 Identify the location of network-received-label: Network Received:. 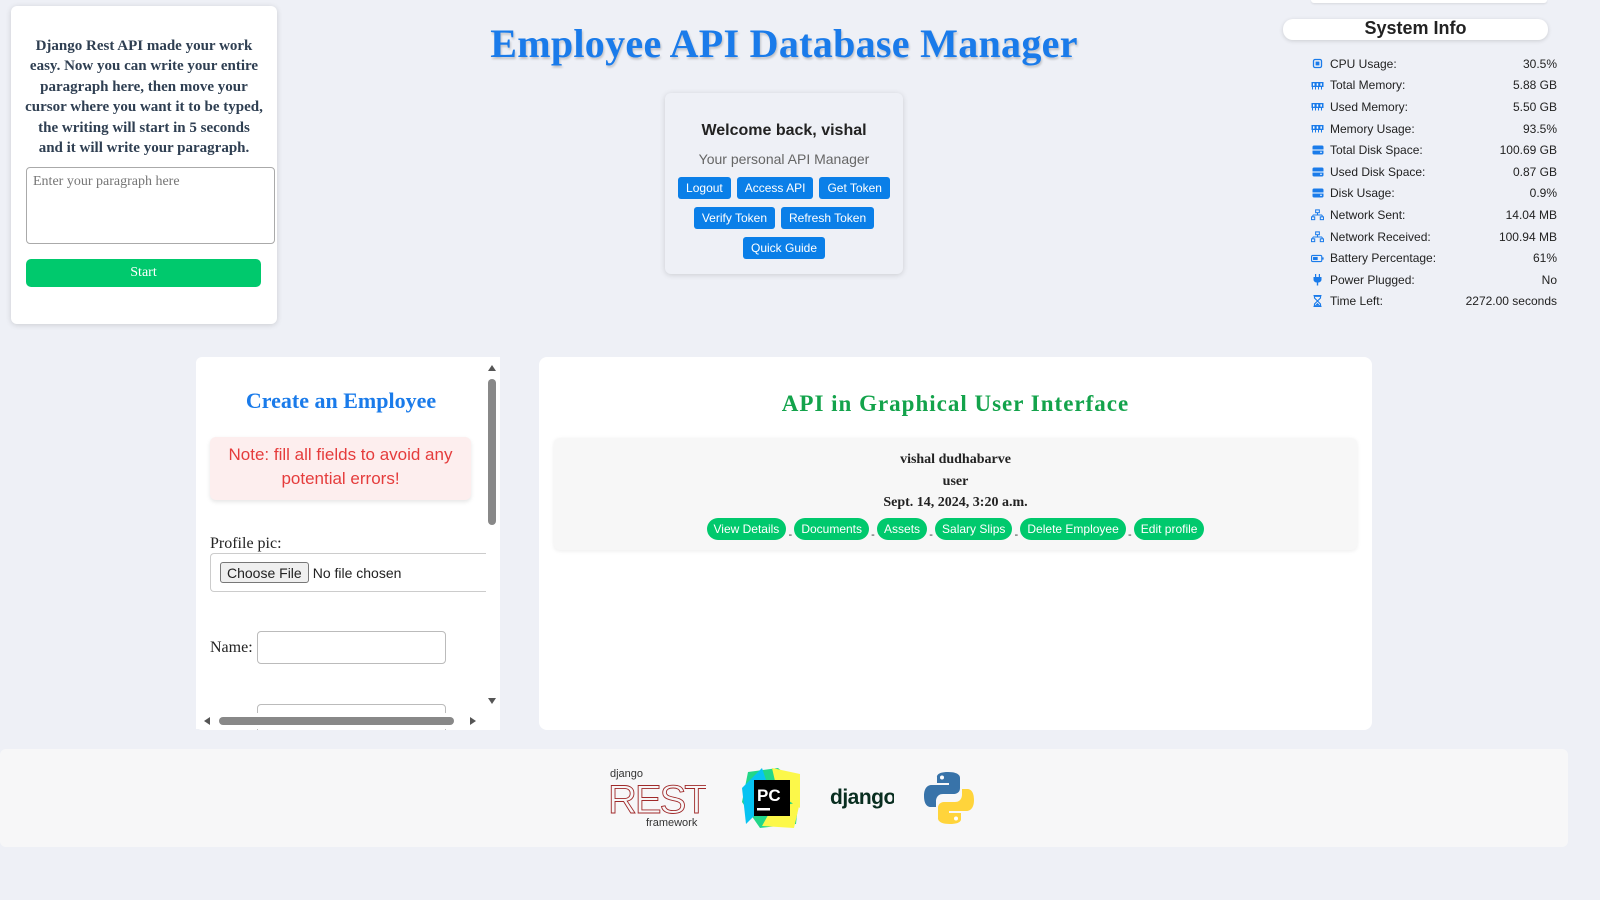
(1380, 236).